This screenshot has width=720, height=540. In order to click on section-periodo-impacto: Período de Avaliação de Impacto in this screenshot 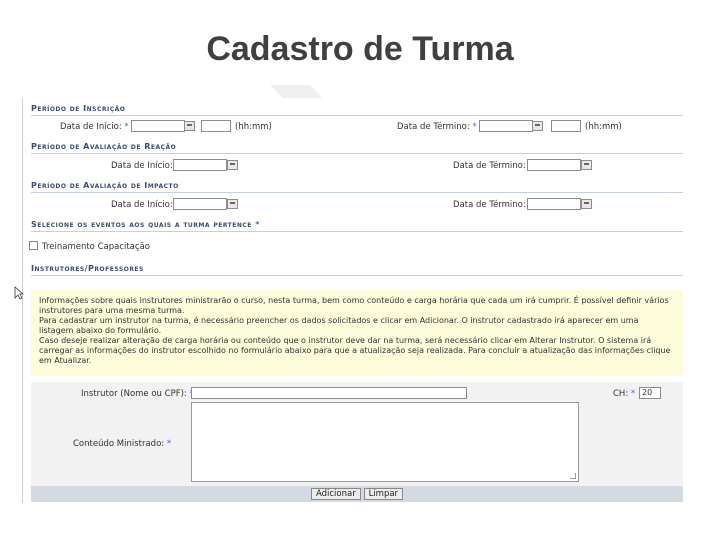, I will do `click(357, 186)`.